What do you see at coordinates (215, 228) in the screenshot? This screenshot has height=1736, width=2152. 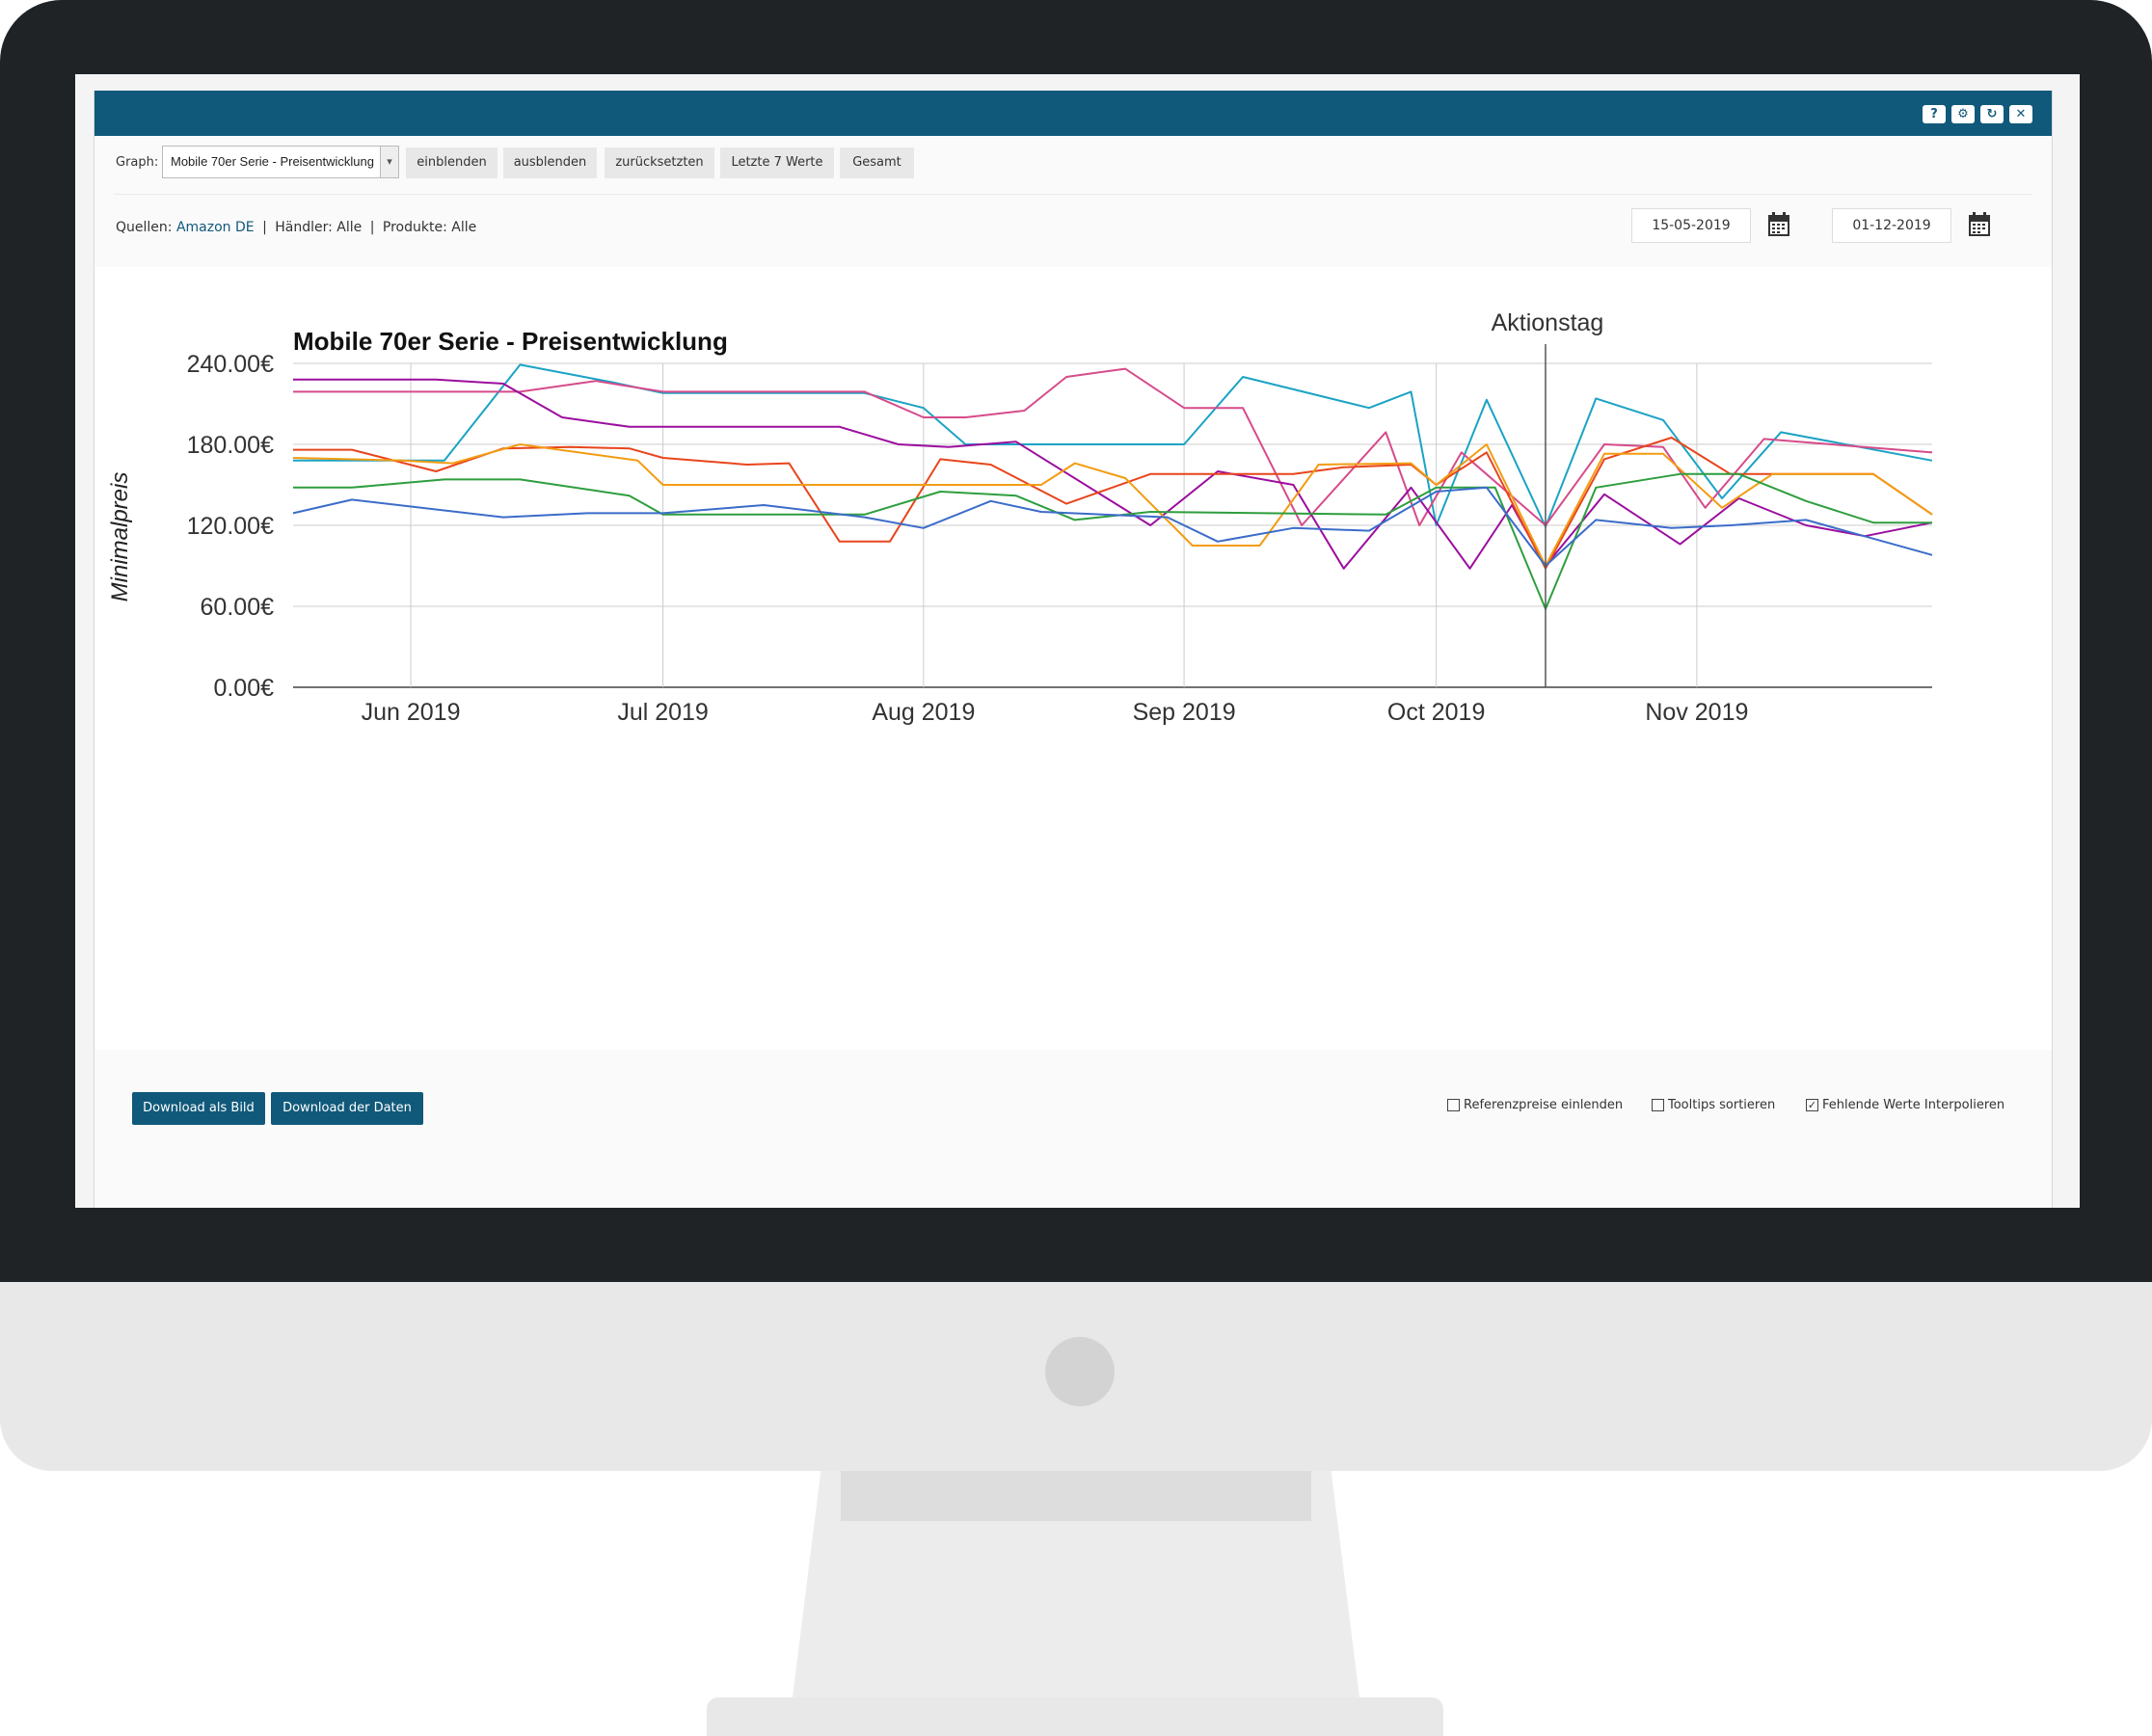 I see `sources-link: Amazon DE` at bounding box center [215, 228].